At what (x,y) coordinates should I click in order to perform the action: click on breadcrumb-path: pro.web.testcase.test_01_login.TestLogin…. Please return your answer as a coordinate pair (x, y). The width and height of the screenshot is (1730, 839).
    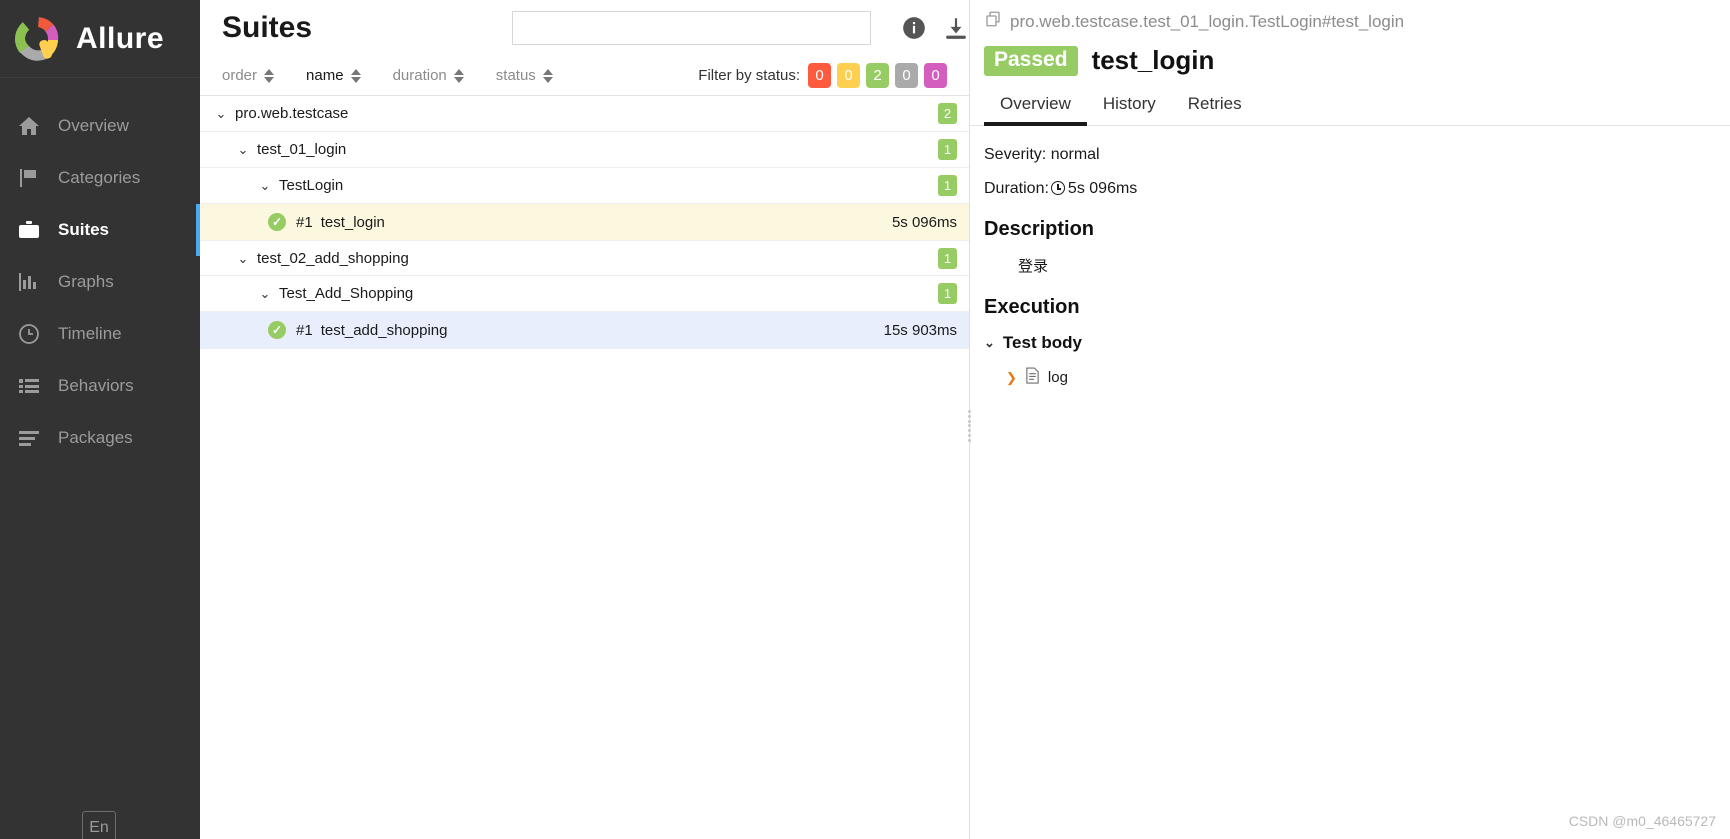
    Looking at the image, I should click on (1207, 21).